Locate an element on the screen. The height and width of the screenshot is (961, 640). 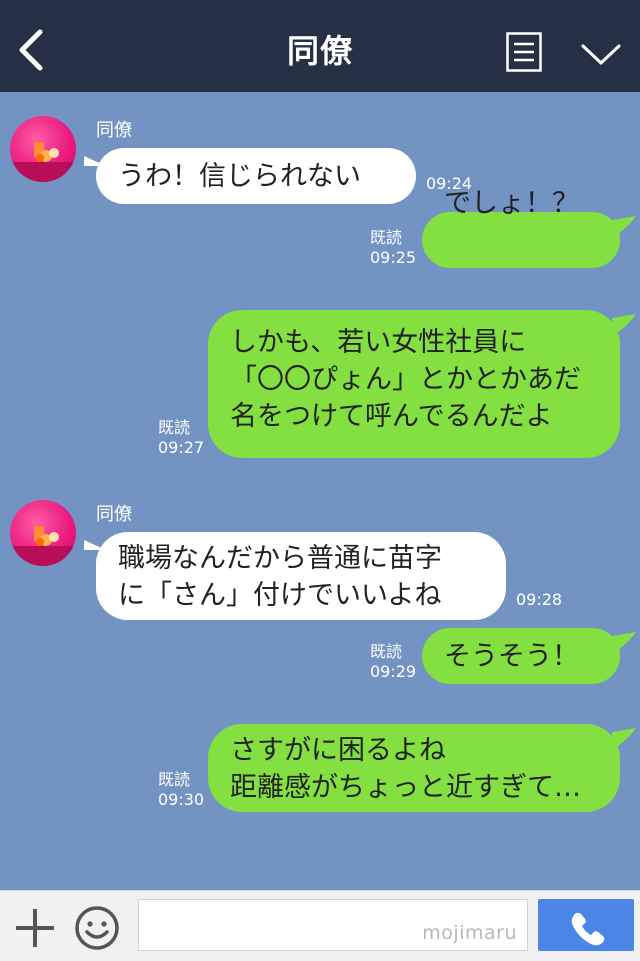
message-bubble-incoming: うわ！信じられない is located at coordinates (256, 176).